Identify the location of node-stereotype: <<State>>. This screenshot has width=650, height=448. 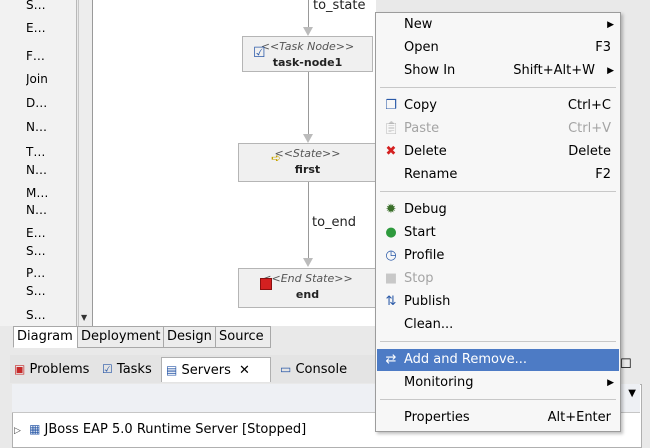
(307, 153).